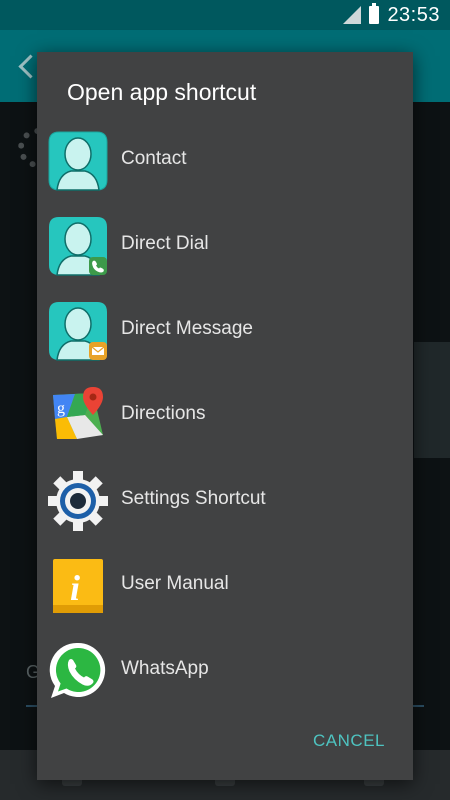 The height and width of the screenshot is (800, 450). I want to click on list-item-direct-message: Direct Message, so click(225, 330).